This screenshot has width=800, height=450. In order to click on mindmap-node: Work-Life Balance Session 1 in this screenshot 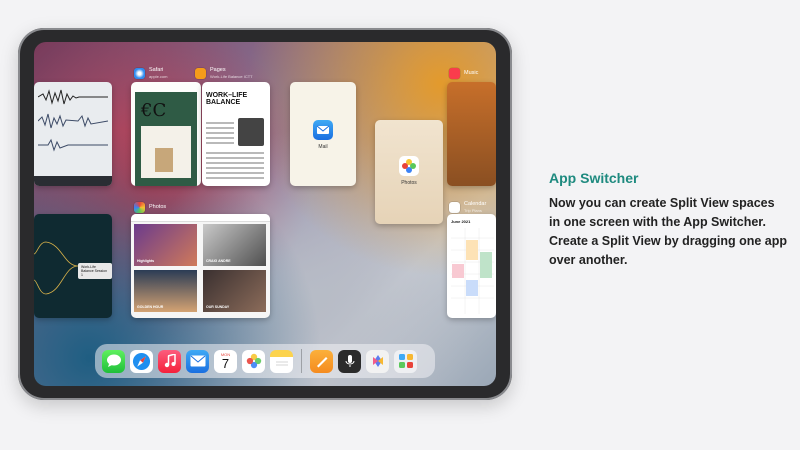, I will do `click(95, 271)`.